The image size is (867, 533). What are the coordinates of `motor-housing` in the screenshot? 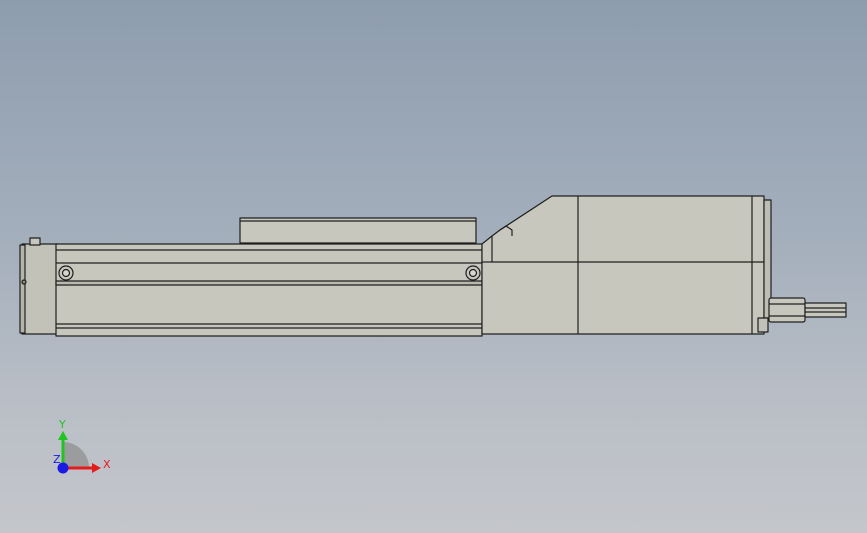 It's located at (623, 265).